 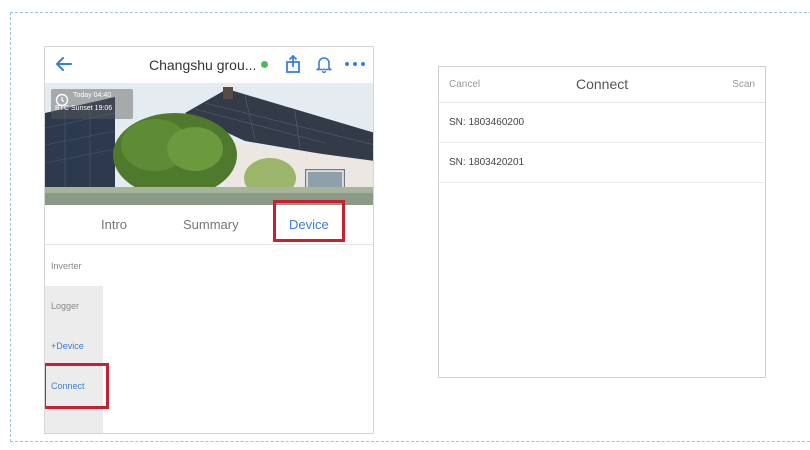 What do you see at coordinates (410, 441) in the screenshot?
I see `dashed-frame-bottom` at bounding box center [410, 441].